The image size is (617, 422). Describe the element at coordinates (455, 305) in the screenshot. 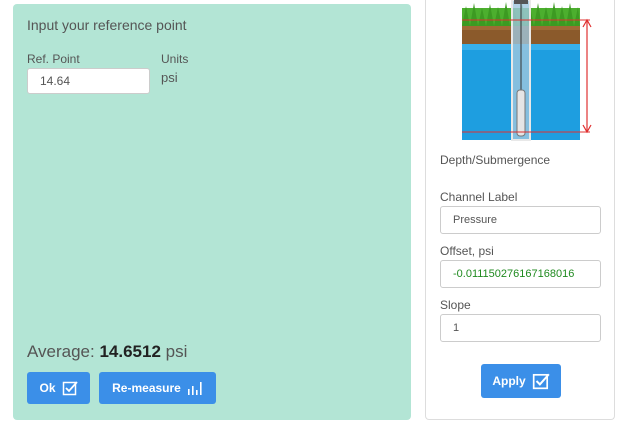

I see `slope-label: Slope` at that location.